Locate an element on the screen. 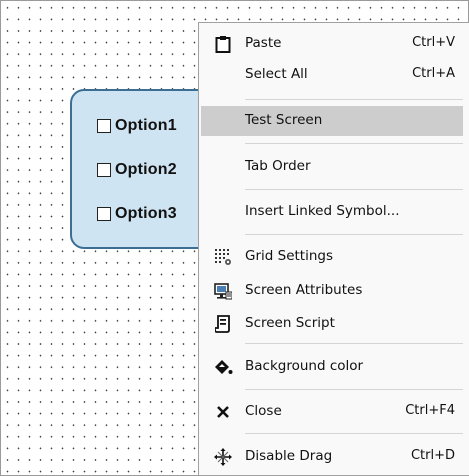 This screenshot has width=469, height=476. menu-item-disable-drag: Disable Drag Ctrl+D is located at coordinates (333, 457).